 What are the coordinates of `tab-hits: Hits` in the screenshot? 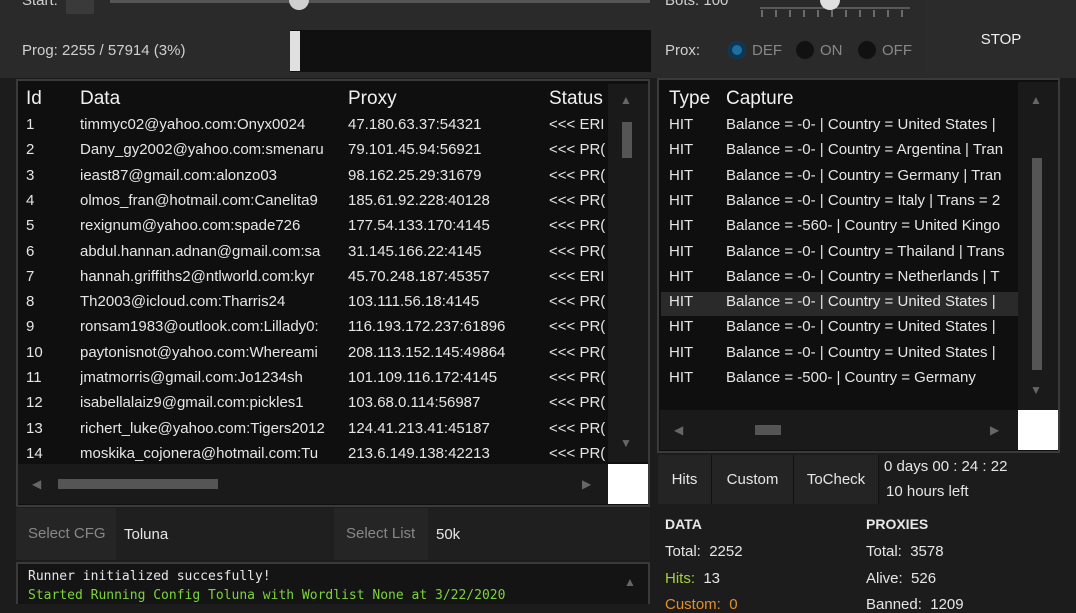 It's located at (685, 479).